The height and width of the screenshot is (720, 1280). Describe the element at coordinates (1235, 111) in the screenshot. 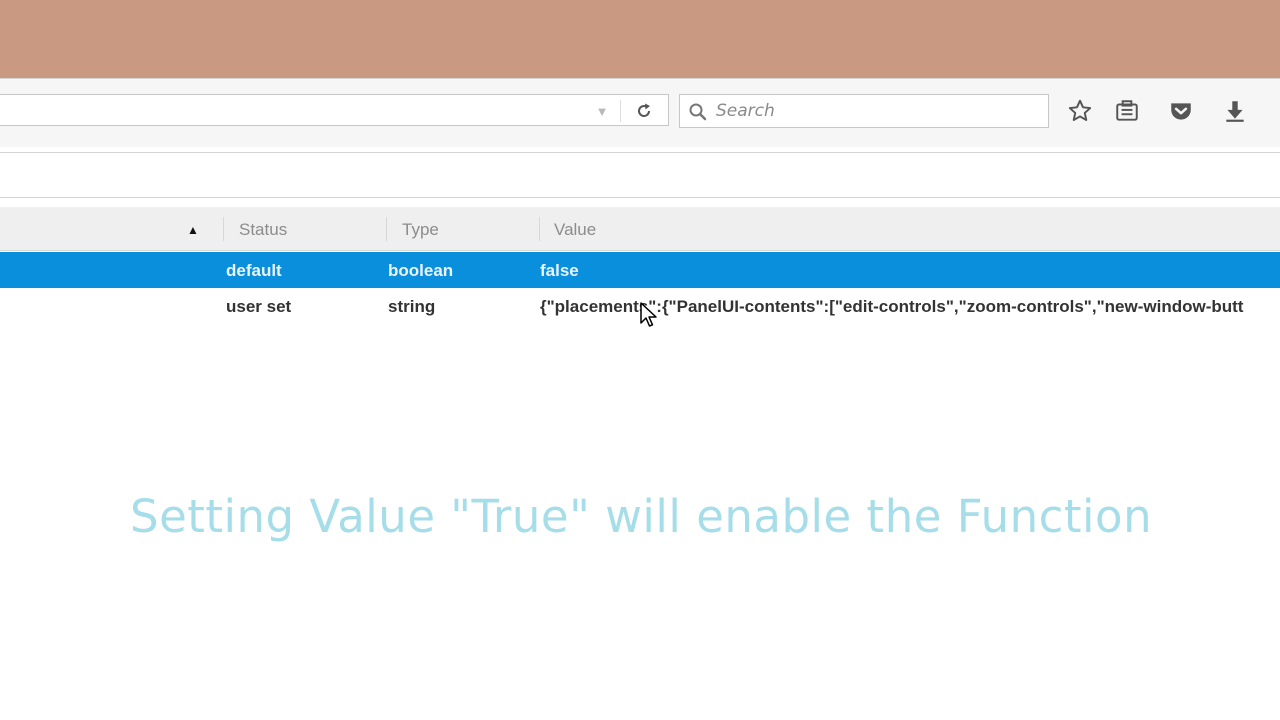

I see `download-icon` at that location.